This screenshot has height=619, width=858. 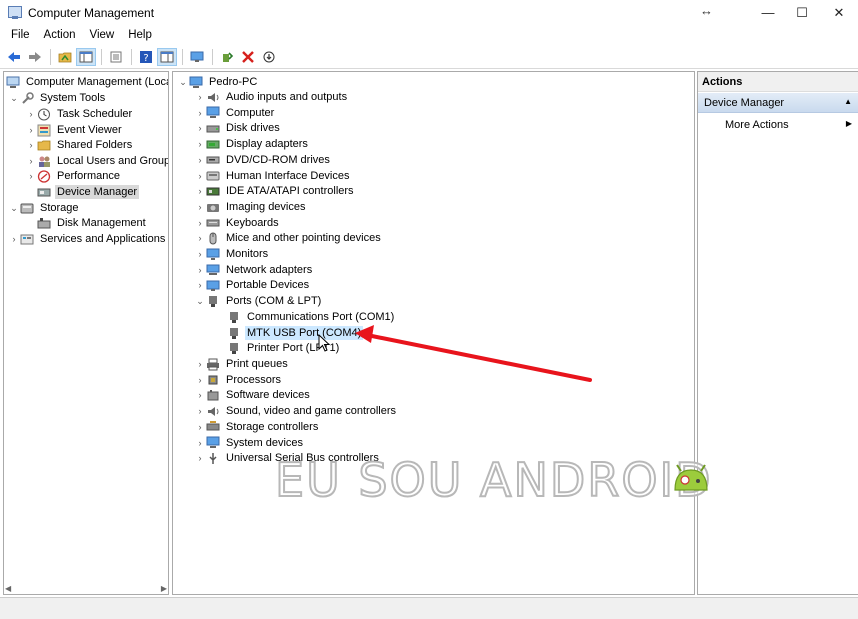 I want to click on device-category-label: DVD/CD-ROM drives, so click(x=278, y=159).